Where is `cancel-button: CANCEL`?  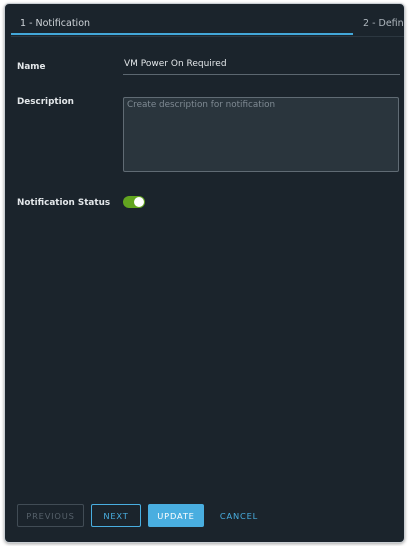
cancel-button: CANCEL is located at coordinates (239, 515).